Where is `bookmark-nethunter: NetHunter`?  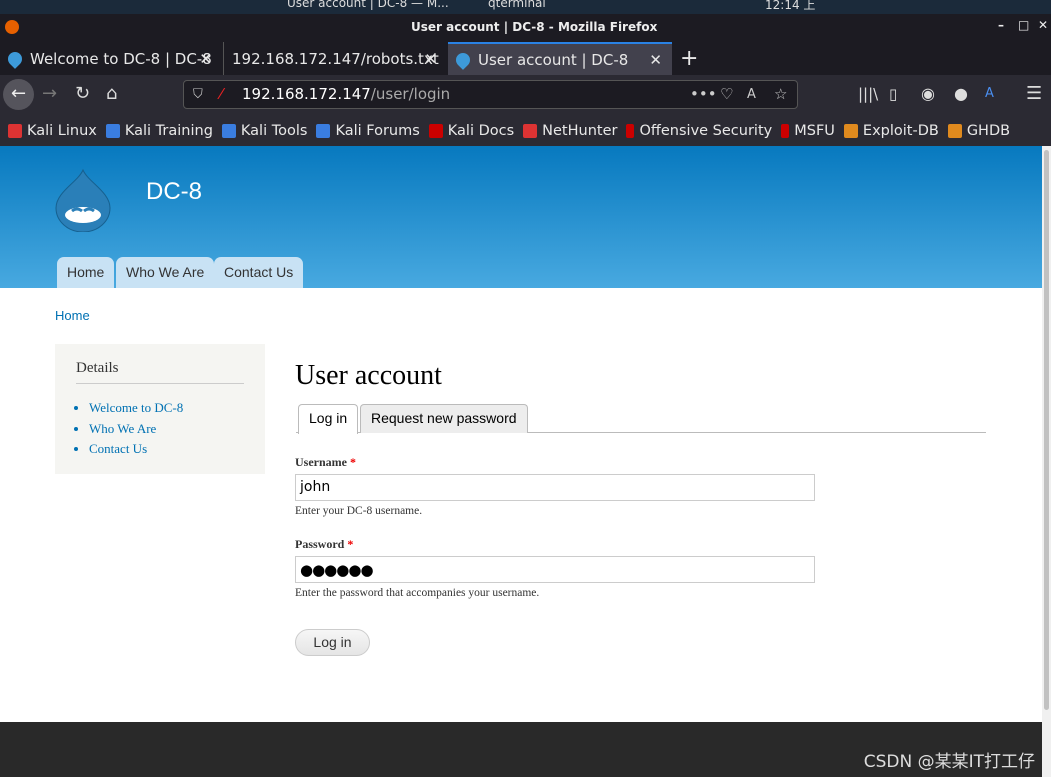 bookmark-nethunter: NetHunter is located at coordinates (570, 131).